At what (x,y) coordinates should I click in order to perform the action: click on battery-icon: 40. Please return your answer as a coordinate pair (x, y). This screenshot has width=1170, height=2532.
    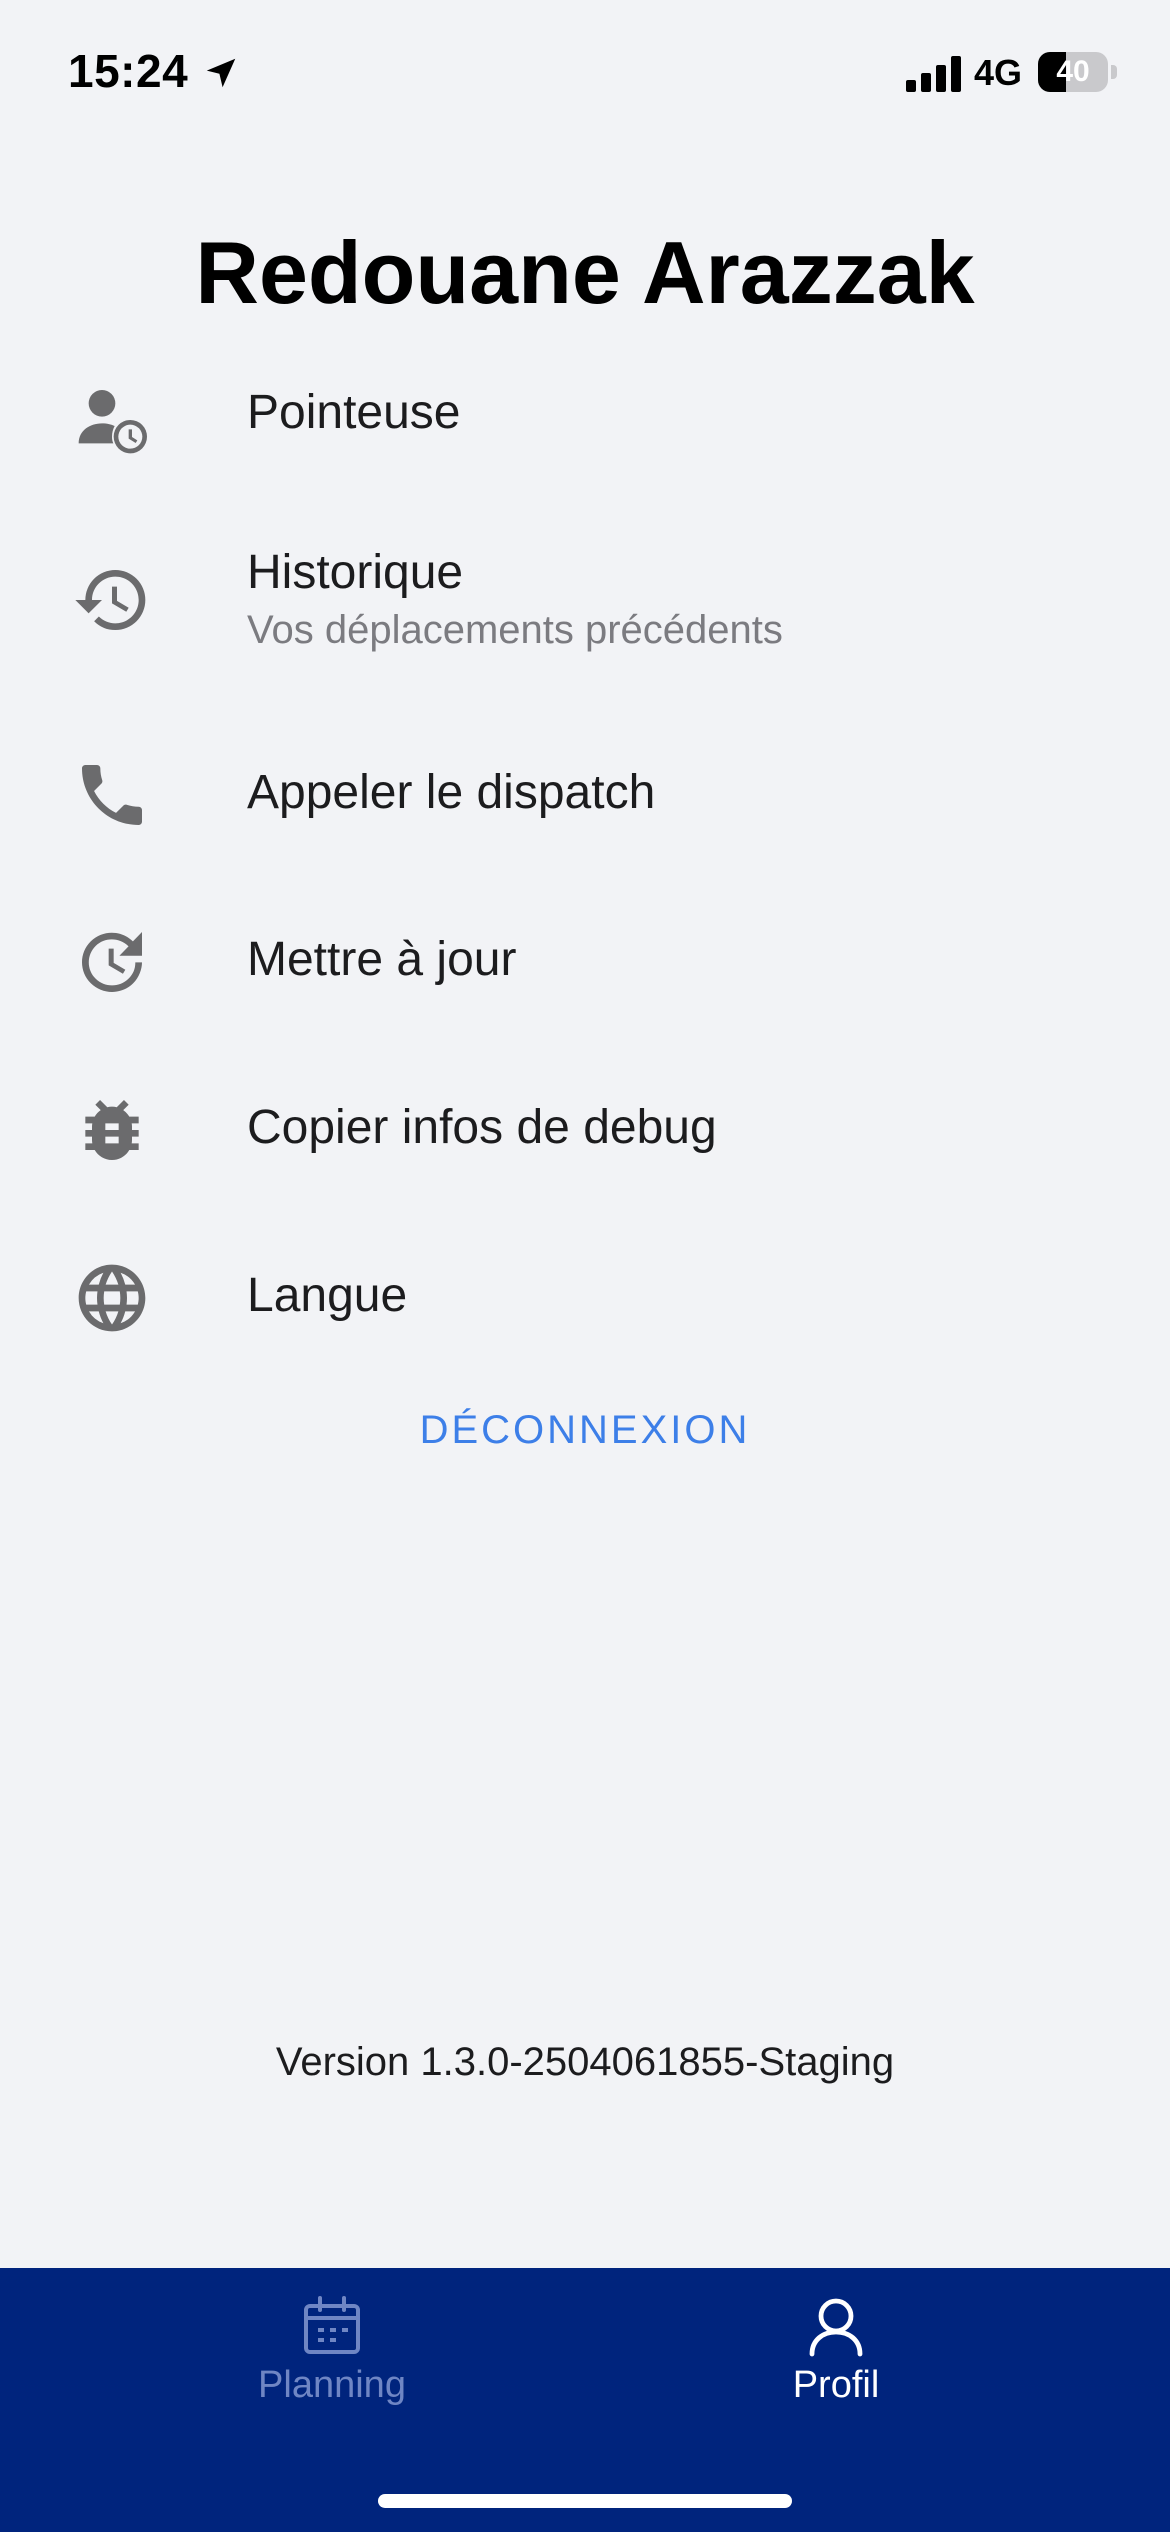
    Looking at the image, I should click on (1078, 74).